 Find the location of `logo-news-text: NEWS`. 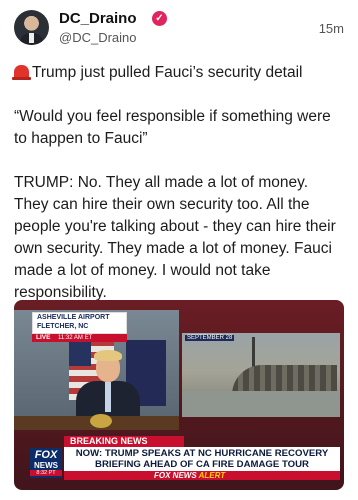

logo-news-text: NEWS is located at coordinates (46, 465).